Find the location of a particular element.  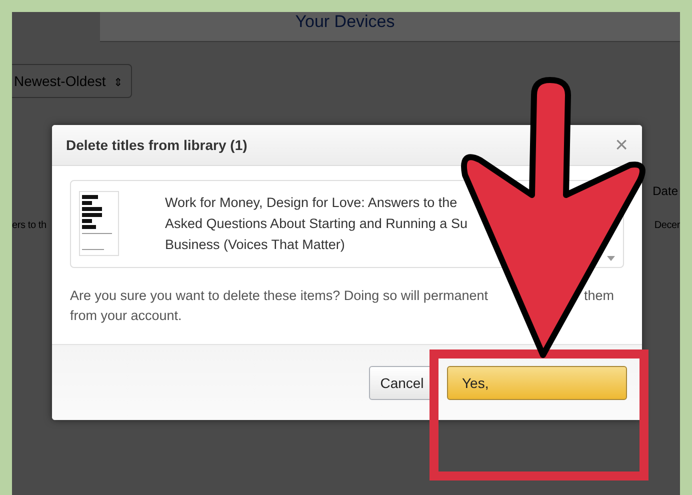

message-text: from your account. is located at coordinates (126, 316).